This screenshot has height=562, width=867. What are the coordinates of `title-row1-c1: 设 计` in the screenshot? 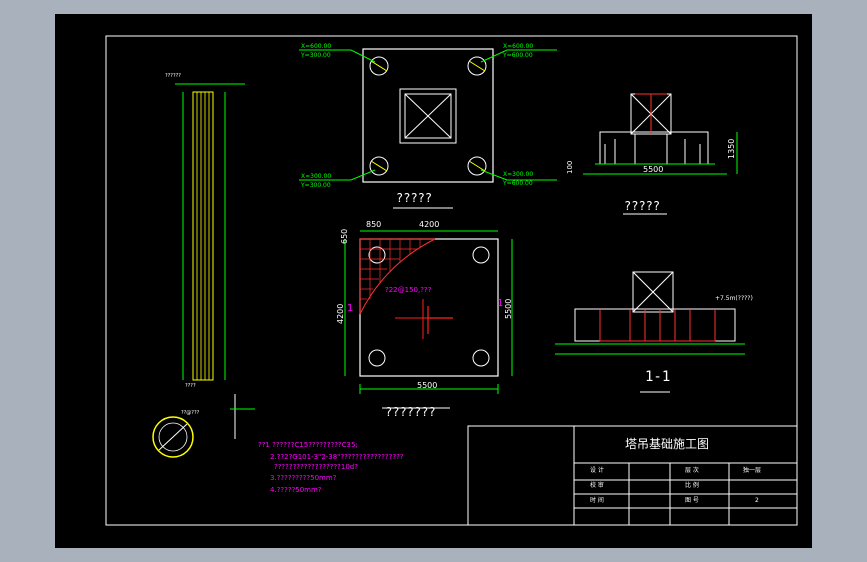 It's located at (597, 470).